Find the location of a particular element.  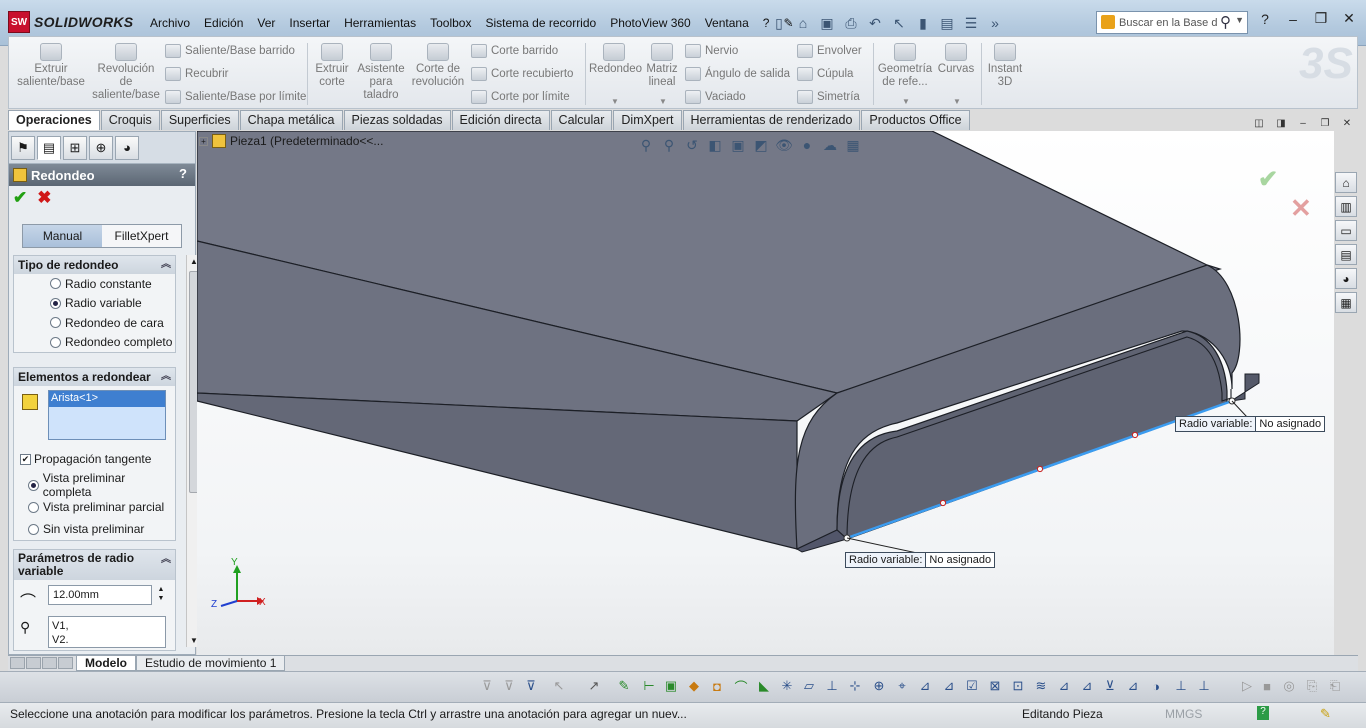

fillet-icon: ⌒ is located at coordinates (741, 686).